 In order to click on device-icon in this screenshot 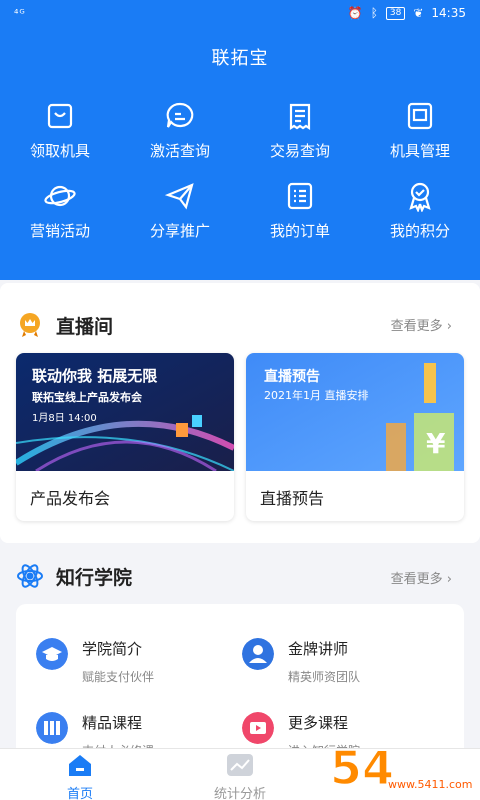, I will do `click(420, 116)`.